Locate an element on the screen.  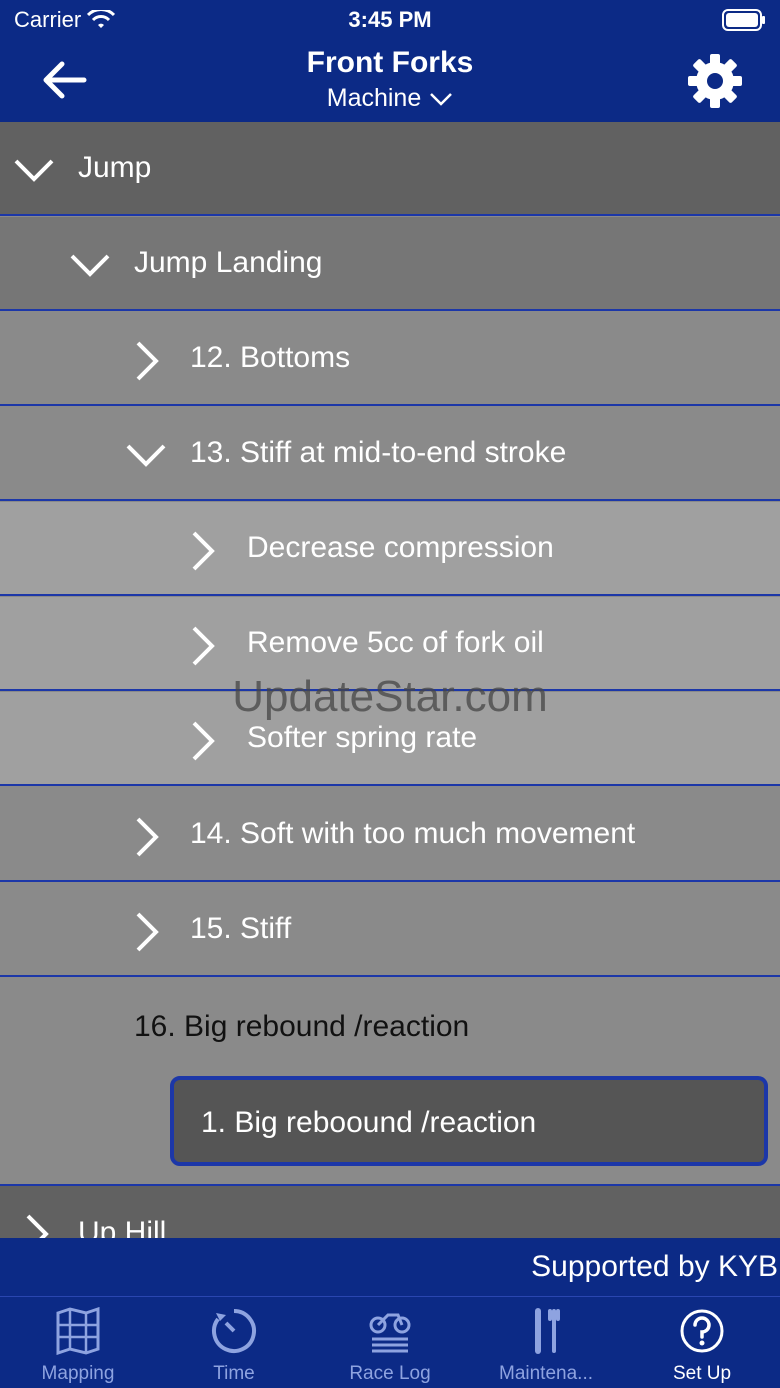
tab-label: Time is located at coordinates (234, 1373).